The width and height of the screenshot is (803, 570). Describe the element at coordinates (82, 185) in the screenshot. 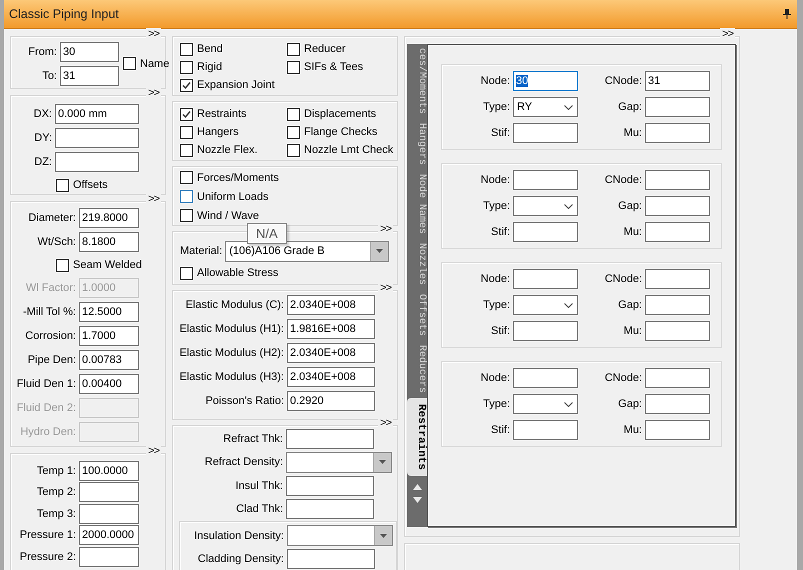

I see `checkbox: Offsets` at that location.